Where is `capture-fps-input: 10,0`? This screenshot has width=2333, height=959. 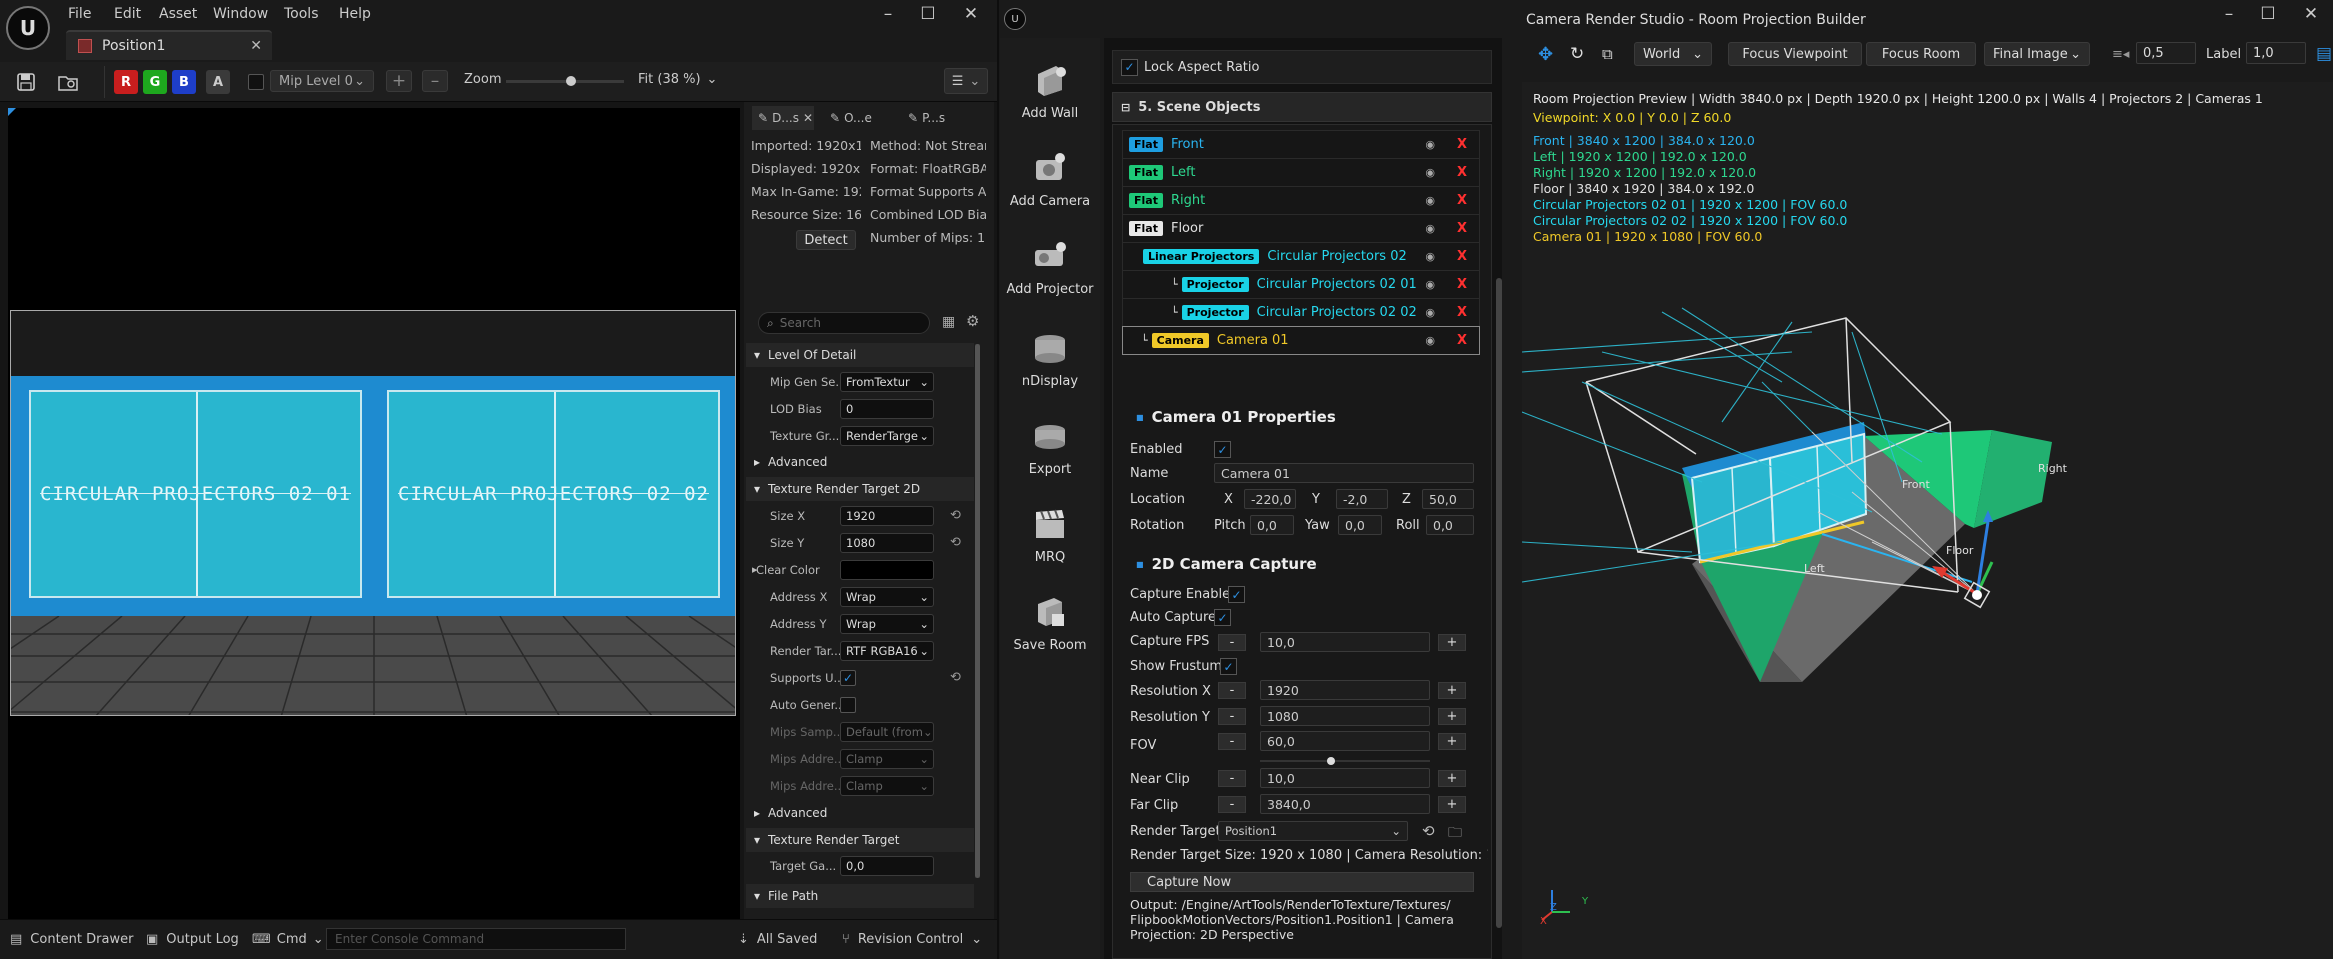
capture-fps-input: 10,0 is located at coordinates (1345, 642).